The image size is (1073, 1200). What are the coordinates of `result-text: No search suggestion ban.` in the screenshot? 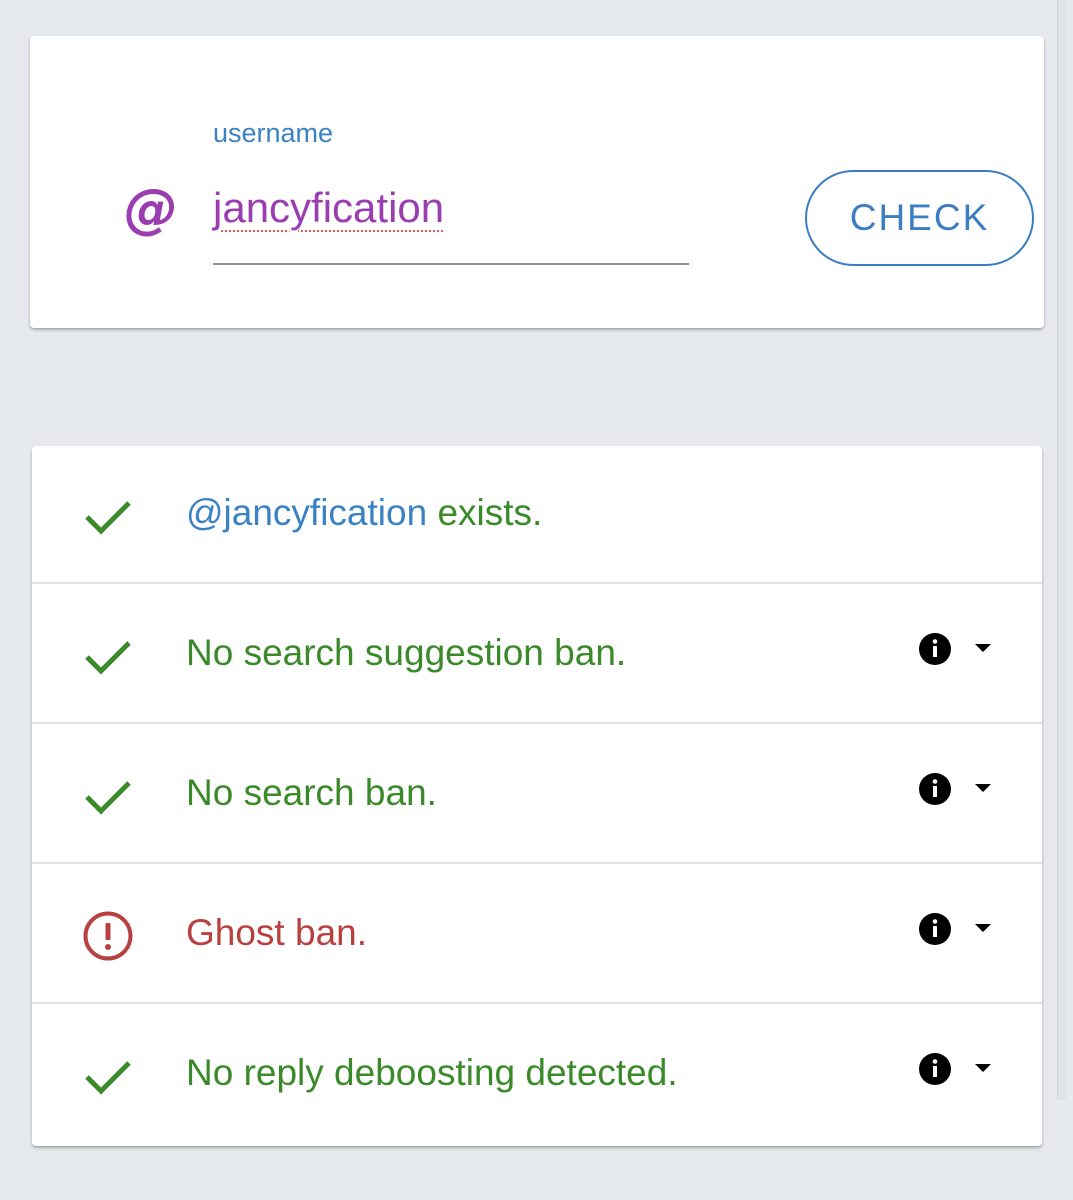 It's located at (406, 652).